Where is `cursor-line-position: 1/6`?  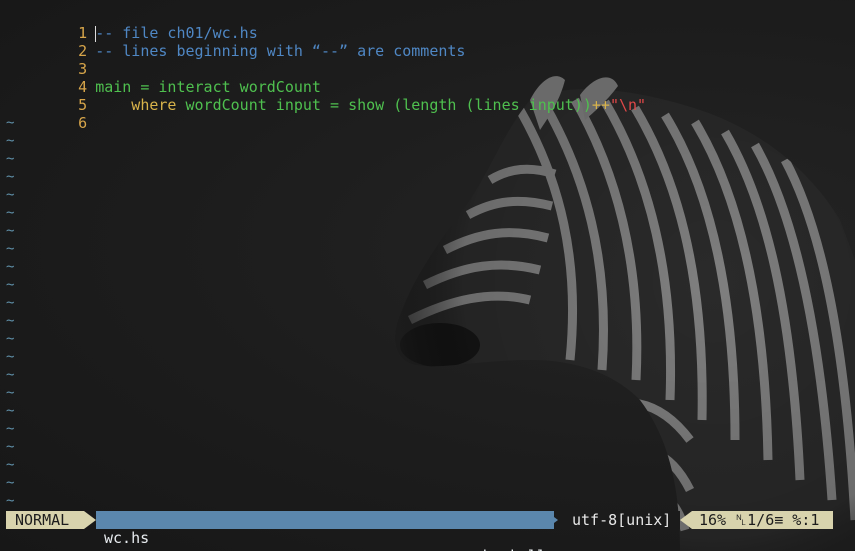
cursor-line-position: 1/6 is located at coordinates (761, 520).